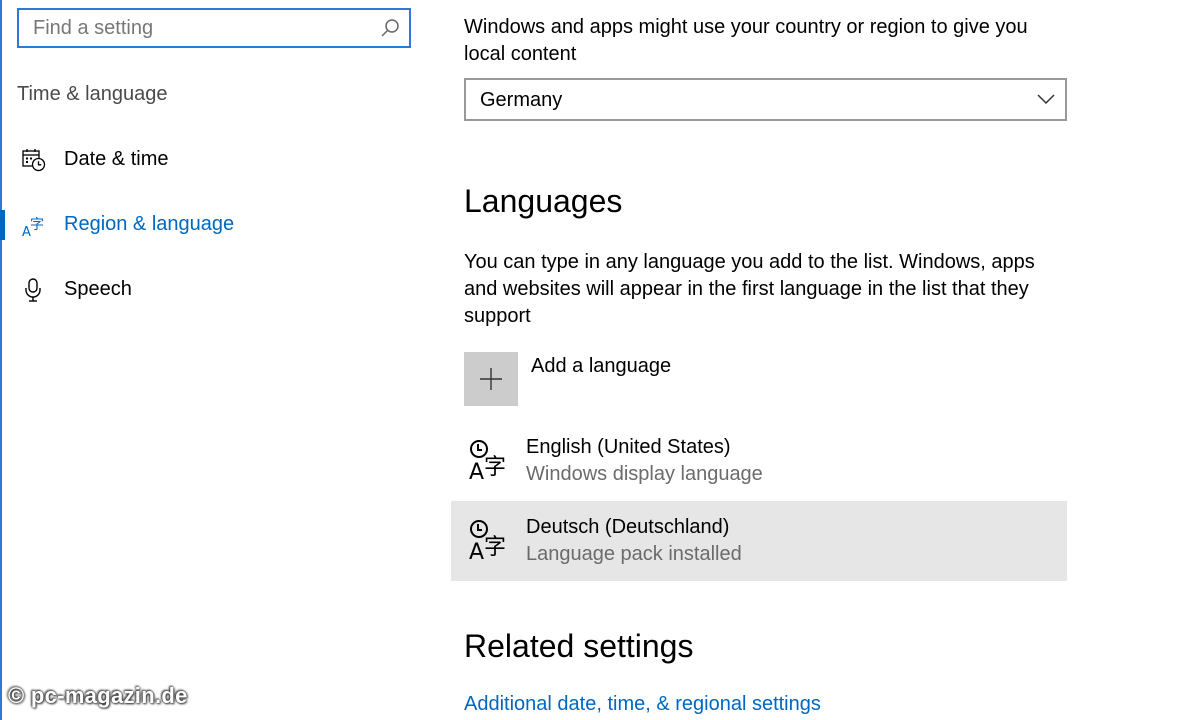 This screenshot has width=1200, height=720. What do you see at coordinates (203, 28) in the screenshot?
I see `search-input` at bounding box center [203, 28].